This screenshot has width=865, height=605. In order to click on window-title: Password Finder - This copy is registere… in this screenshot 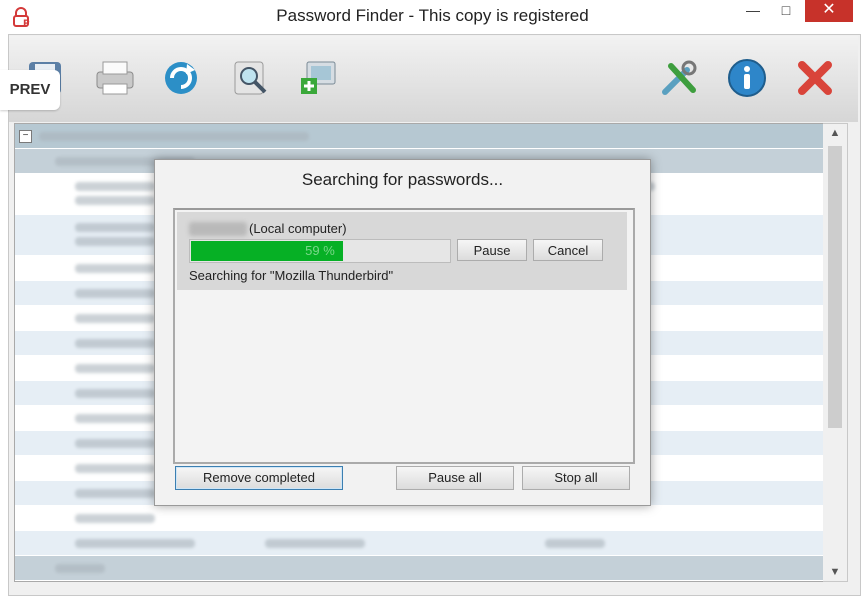, I will do `click(432, 15)`.